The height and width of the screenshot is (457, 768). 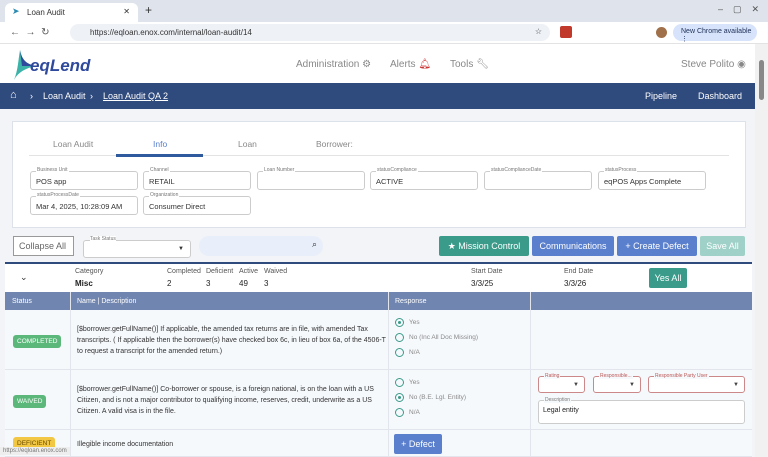 What do you see at coordinates (73, 144) in the screenshot?
I see `tab-loan-audit: Loan Audit` at bounding box center [73, 144].